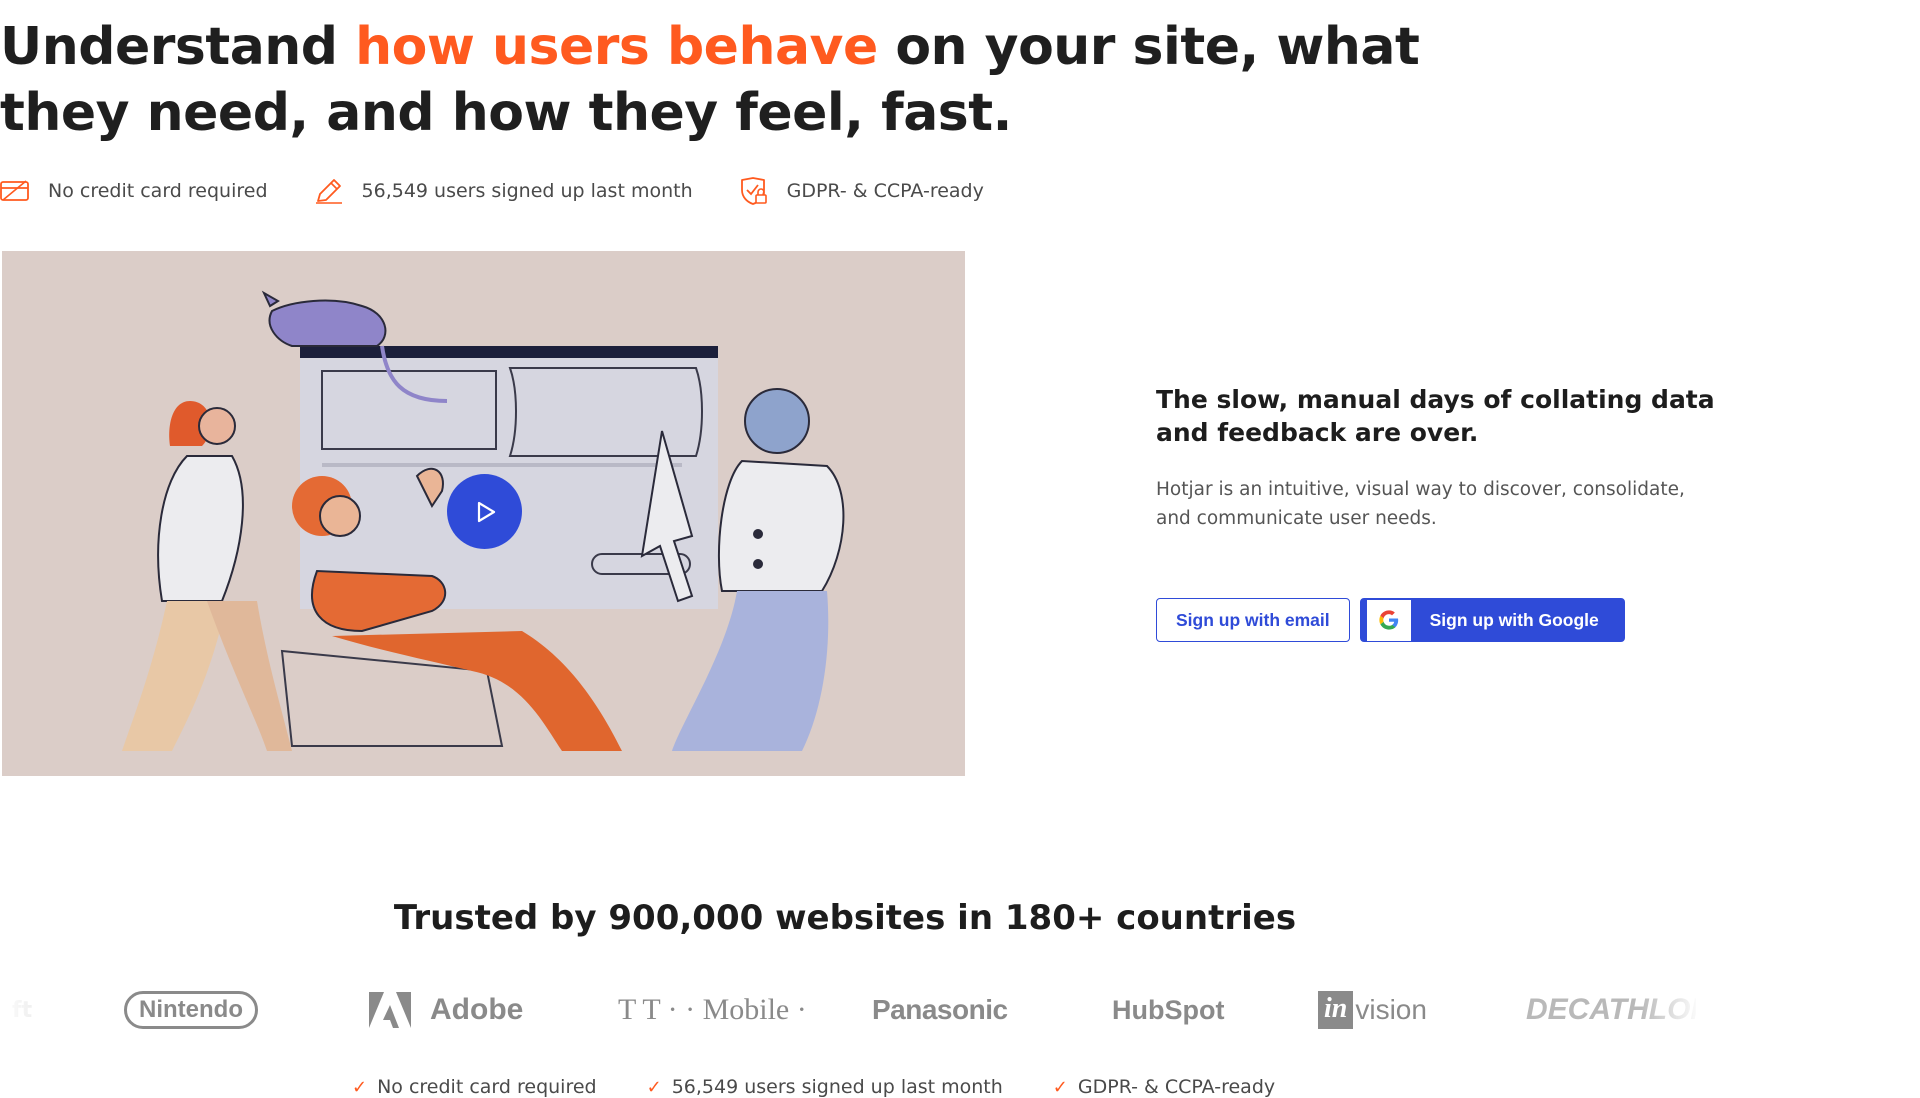 This screenshot has width=1920, height=1098. I want to click on play-button, so click(484, 511).